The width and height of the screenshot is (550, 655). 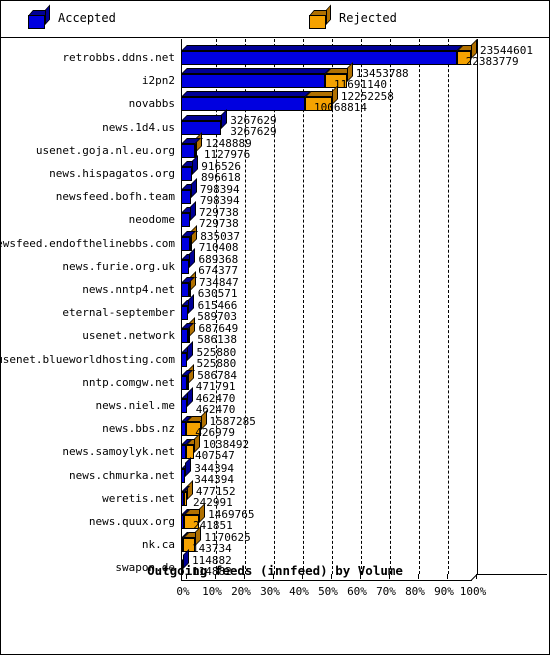 I want to click on bar-value-total: 835037, so click(x=220, y=236).